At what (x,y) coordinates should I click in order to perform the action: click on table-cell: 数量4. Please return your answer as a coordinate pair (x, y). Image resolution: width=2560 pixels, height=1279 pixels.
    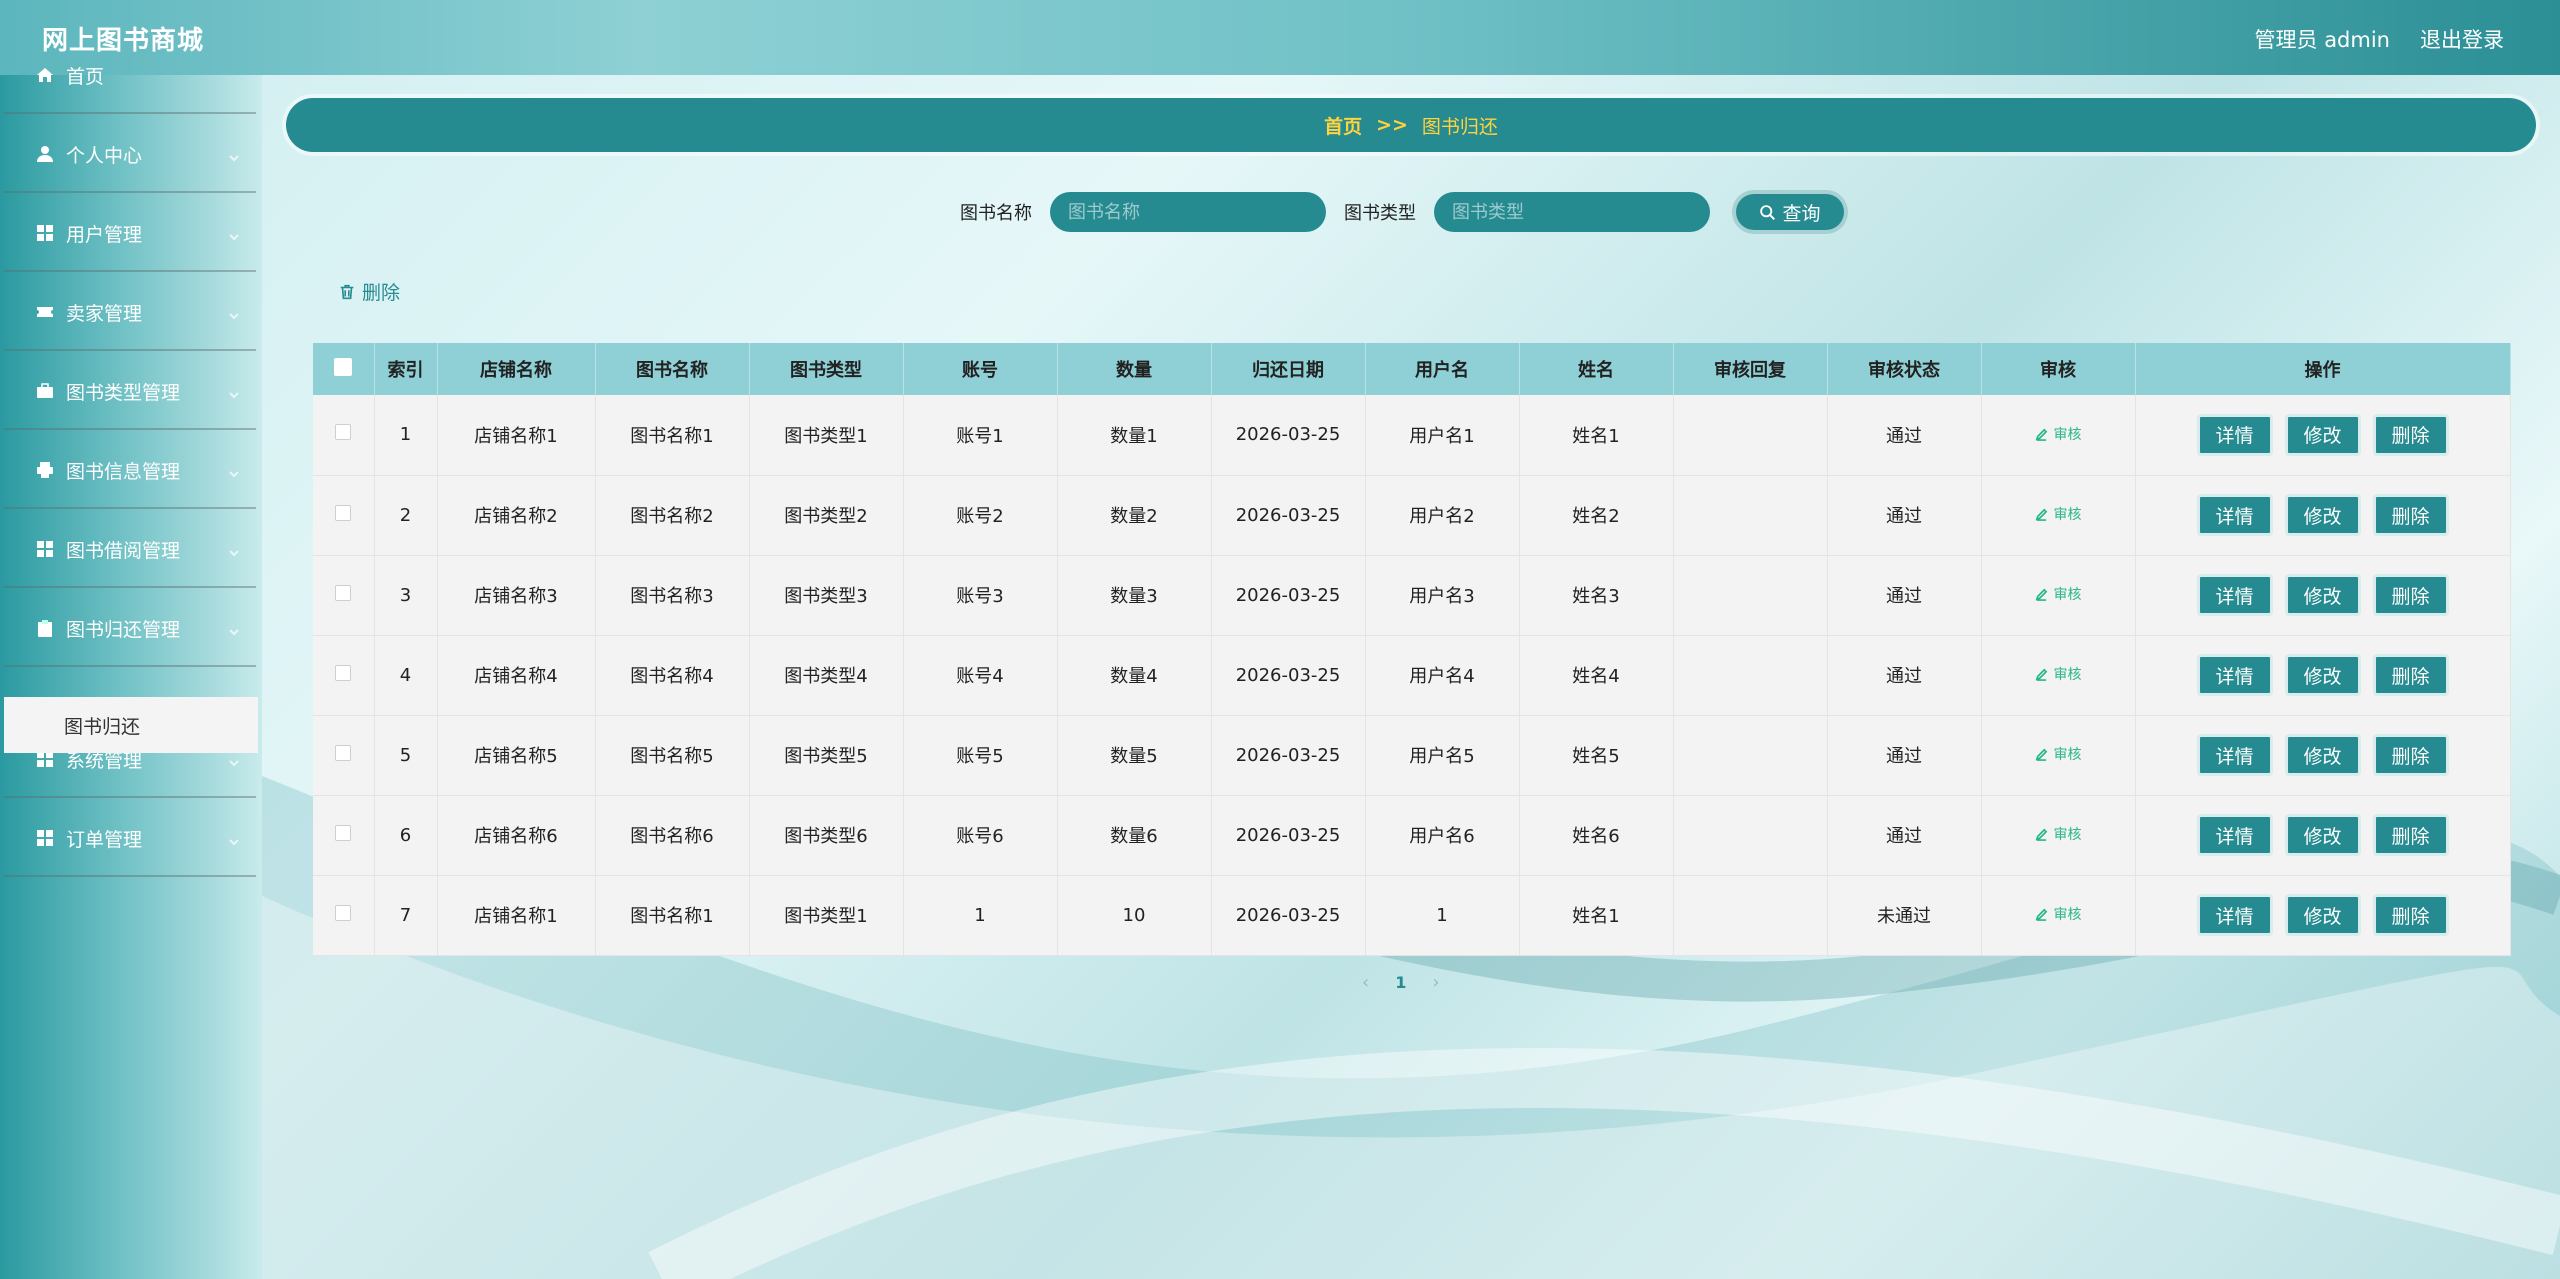
    Looking at the image, I should click on (1134, 675).